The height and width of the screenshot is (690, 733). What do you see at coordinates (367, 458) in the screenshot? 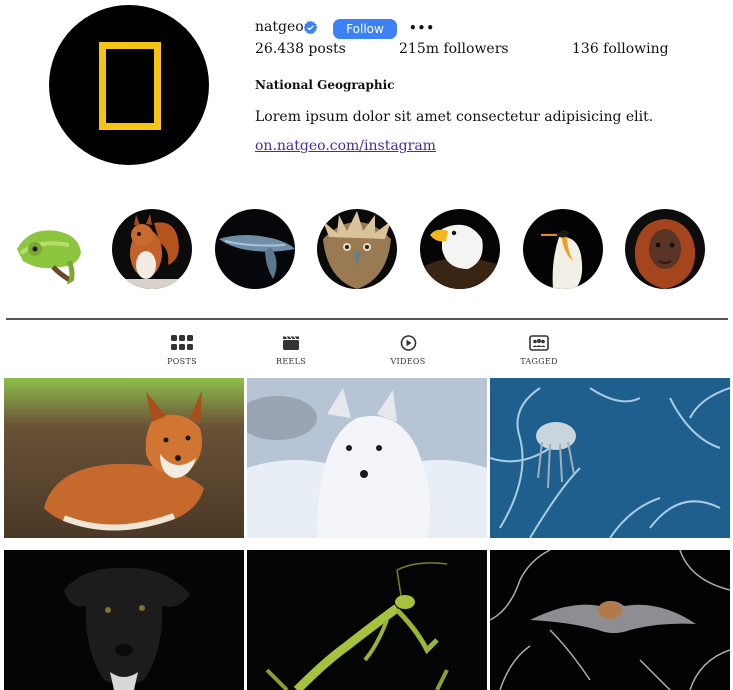
I see `post-arctic-fox` at bounding box center [367, 458].